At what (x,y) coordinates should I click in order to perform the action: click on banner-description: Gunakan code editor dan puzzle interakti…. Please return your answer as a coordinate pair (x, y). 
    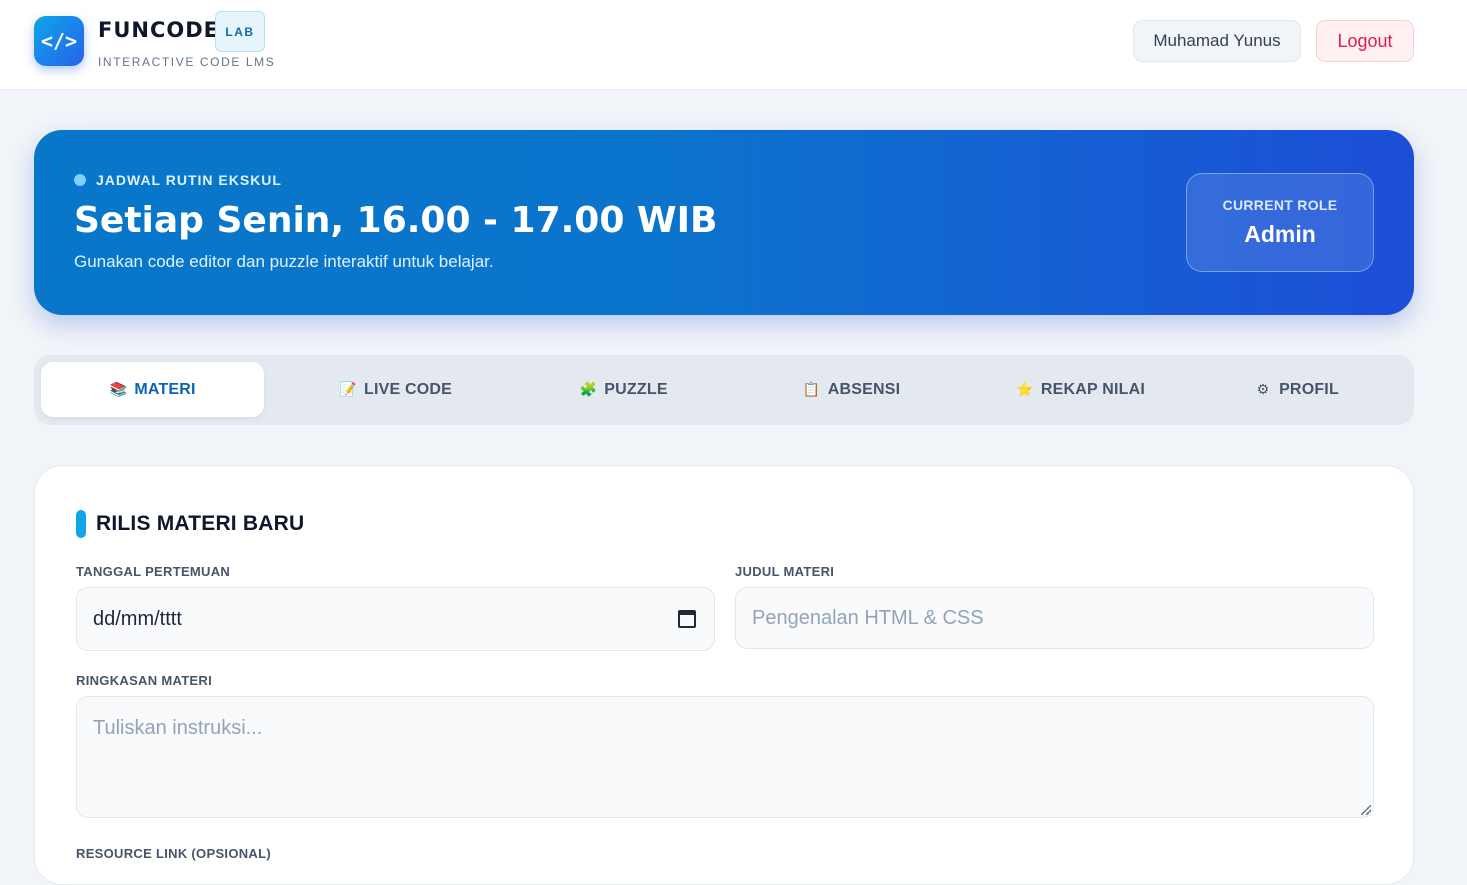
    Looking at the image, I should click on (284, 261).